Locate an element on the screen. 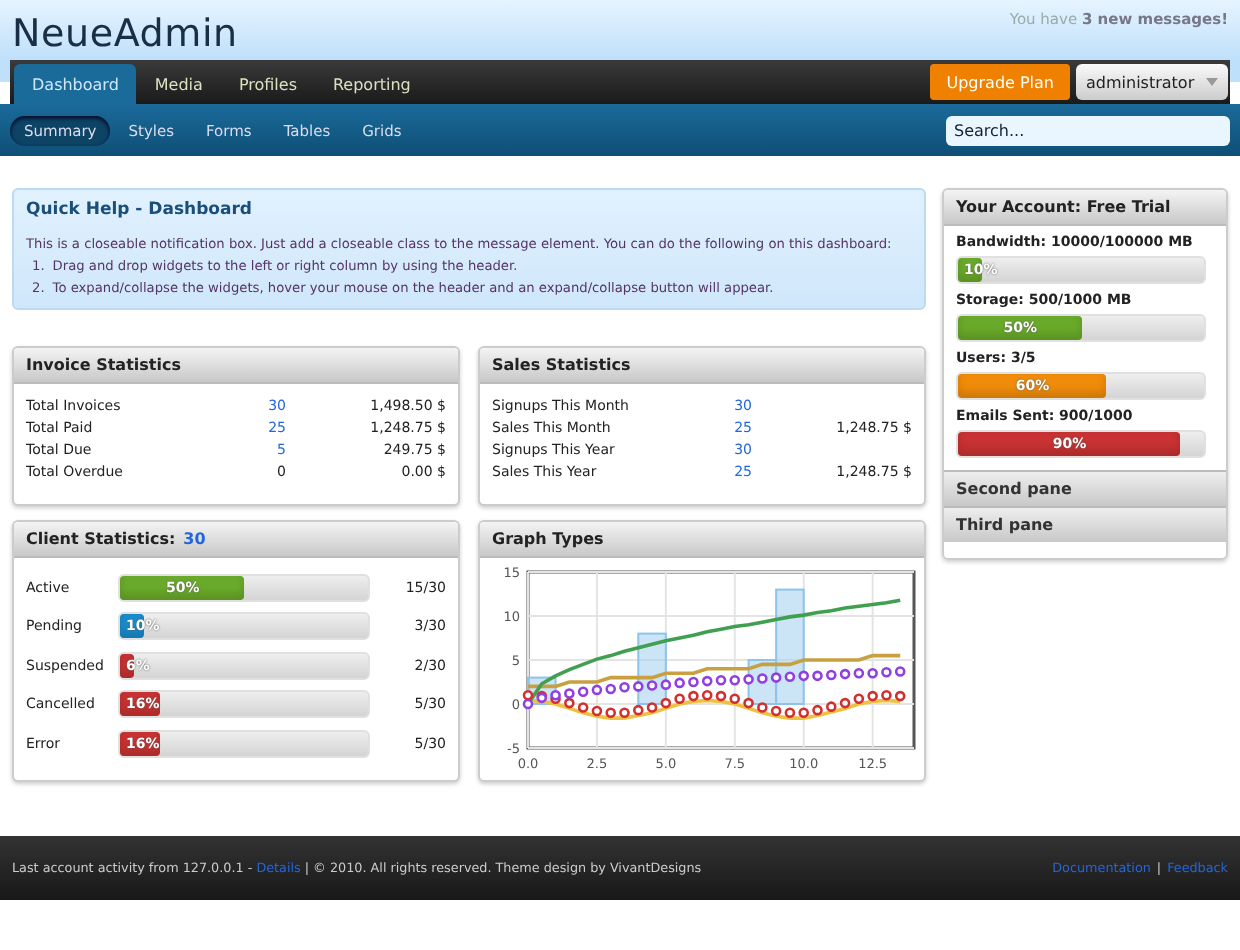 This screenshot has height=950, width=1240. panel-title: Client Statistics: is located at coordinates (101, 539).